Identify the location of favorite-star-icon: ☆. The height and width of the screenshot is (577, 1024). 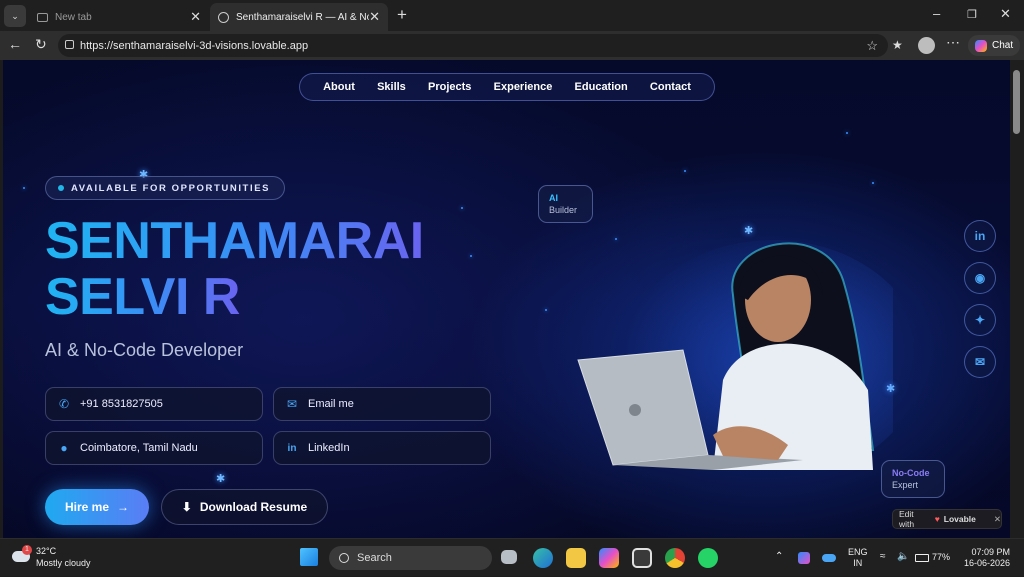
(872, 46).